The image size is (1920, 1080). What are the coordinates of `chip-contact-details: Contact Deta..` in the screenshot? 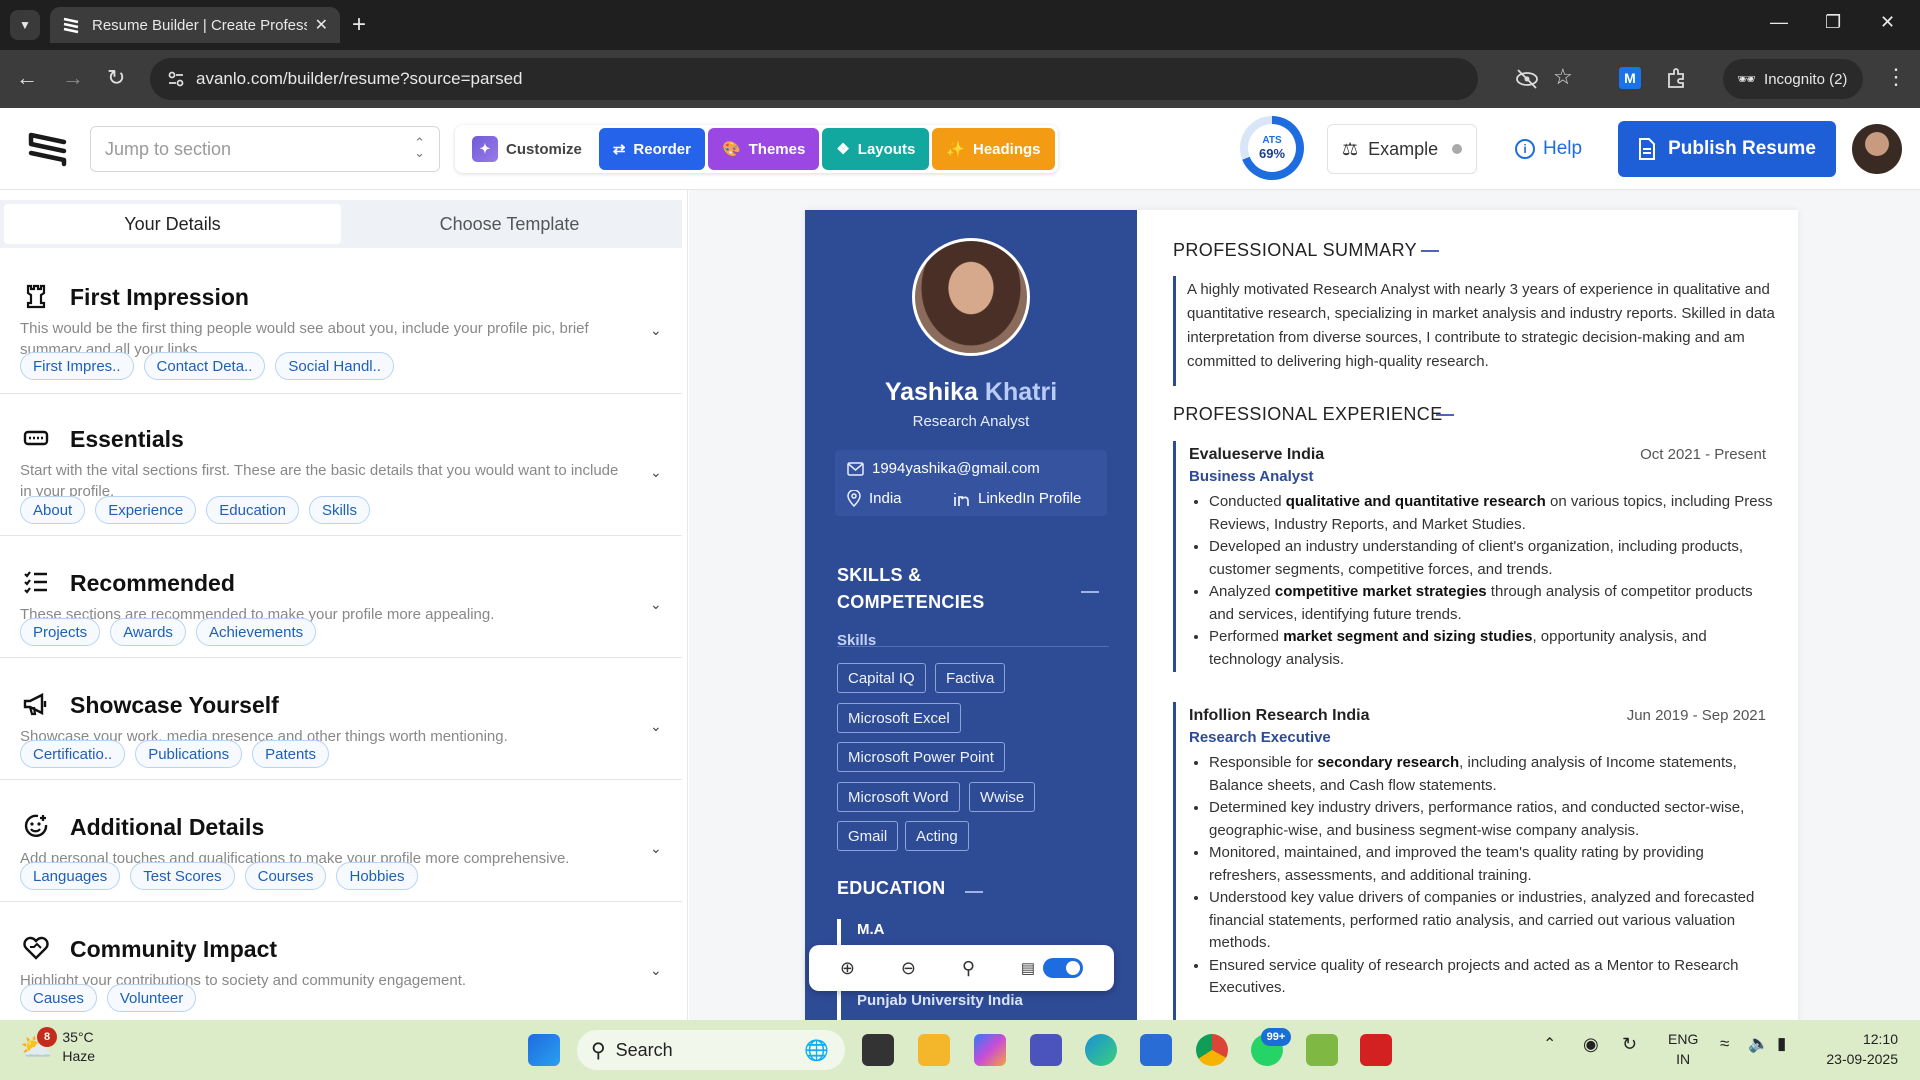 It's located at (204, 366).